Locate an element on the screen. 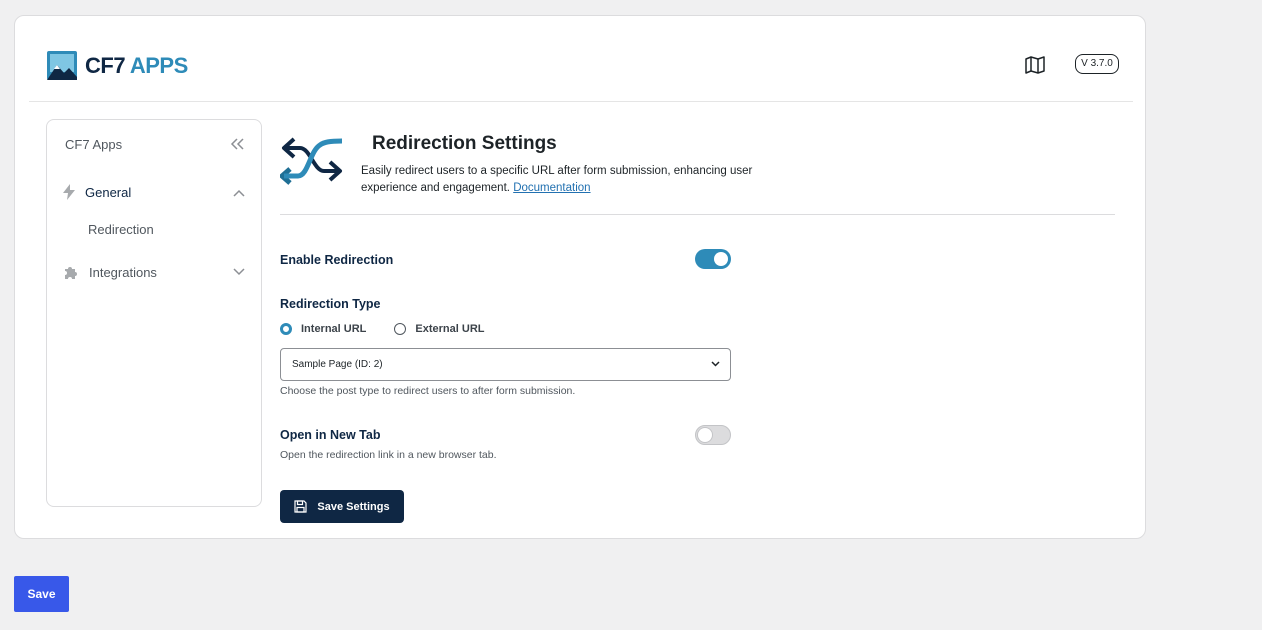 The width and height of the screenshot is (1262, 630). divider is located at coordinates (697, 214).